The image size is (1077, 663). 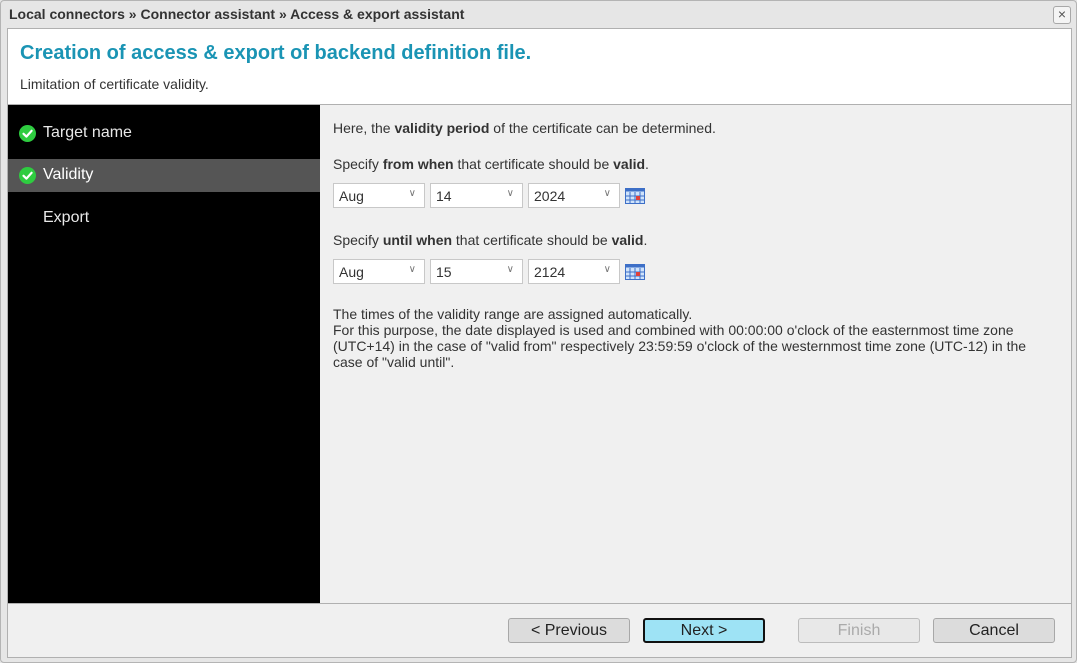 I want to click on step-validity: Validity, so click(x=164, y=175).